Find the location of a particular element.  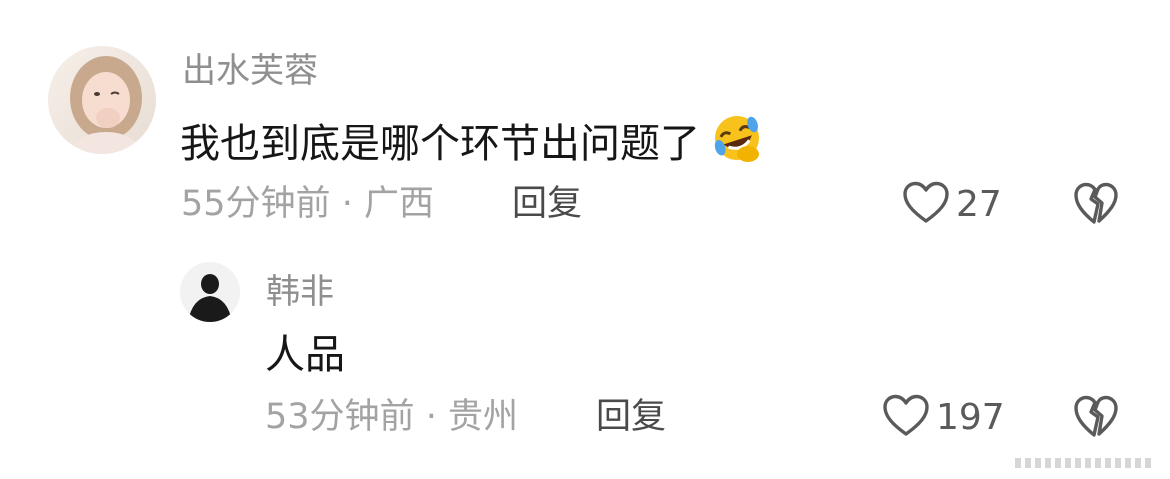

comment-text: 我也到底是哪个环节出问题了 is located at coordinates (473, 144).